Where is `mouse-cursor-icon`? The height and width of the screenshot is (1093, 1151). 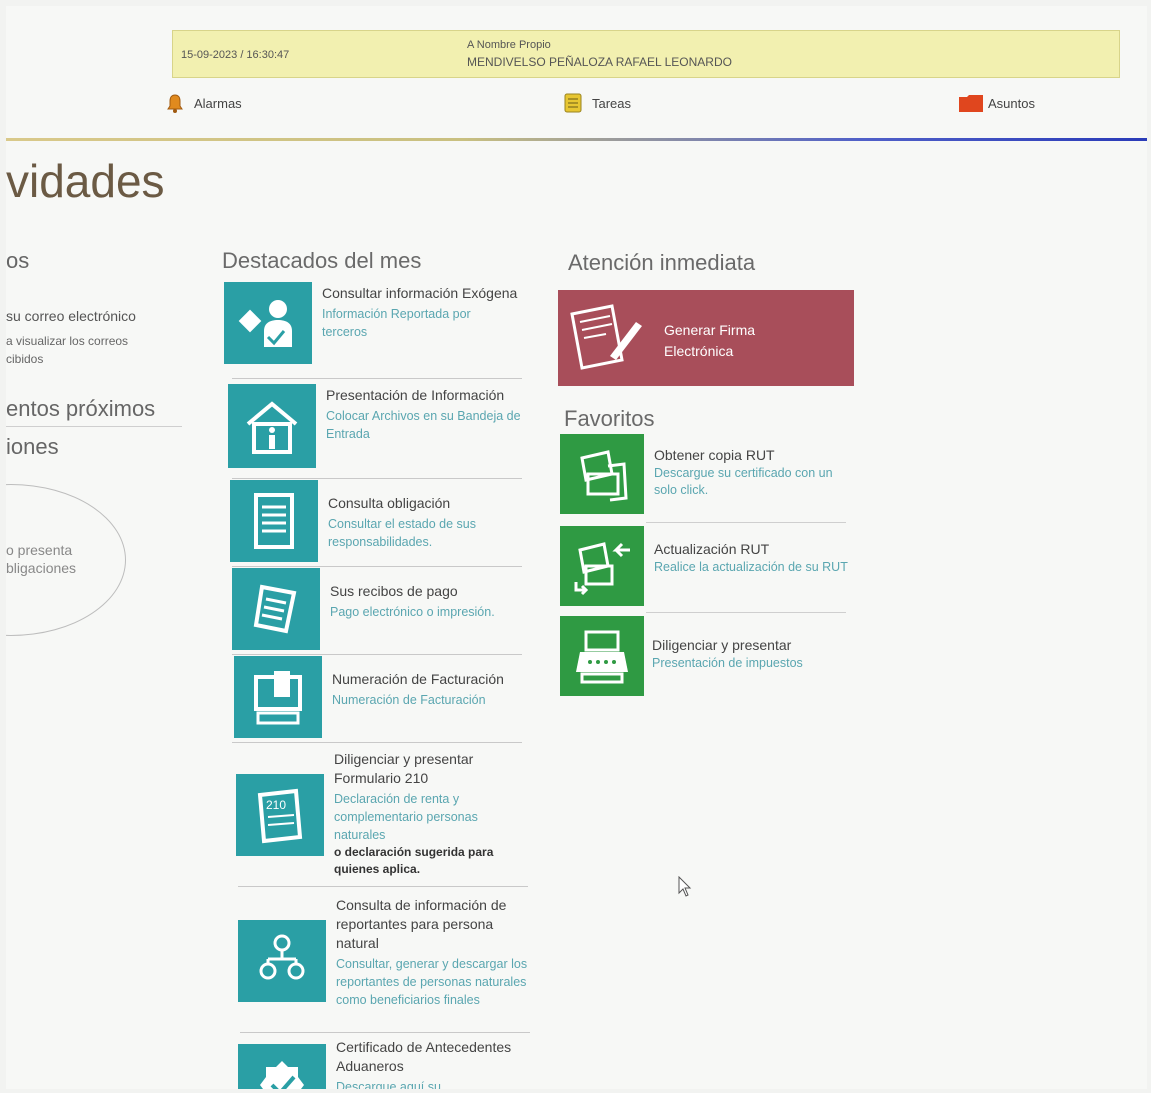 mouse-cursor-icon is located at coordinates (685, 886).